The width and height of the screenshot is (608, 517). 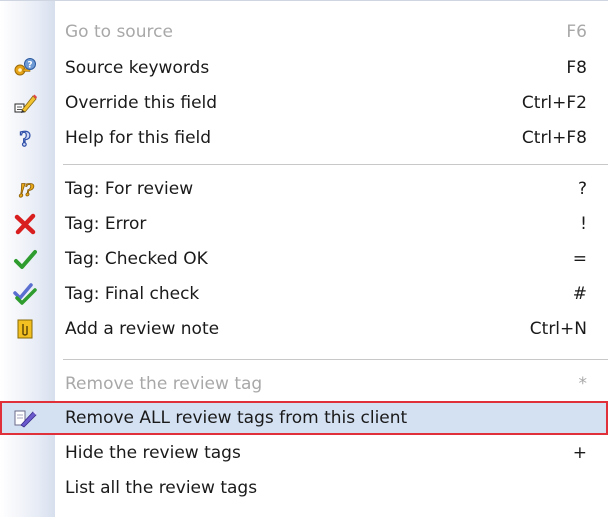 I want to click on menu-item-shortcut: #, so click(x=579, y=294).